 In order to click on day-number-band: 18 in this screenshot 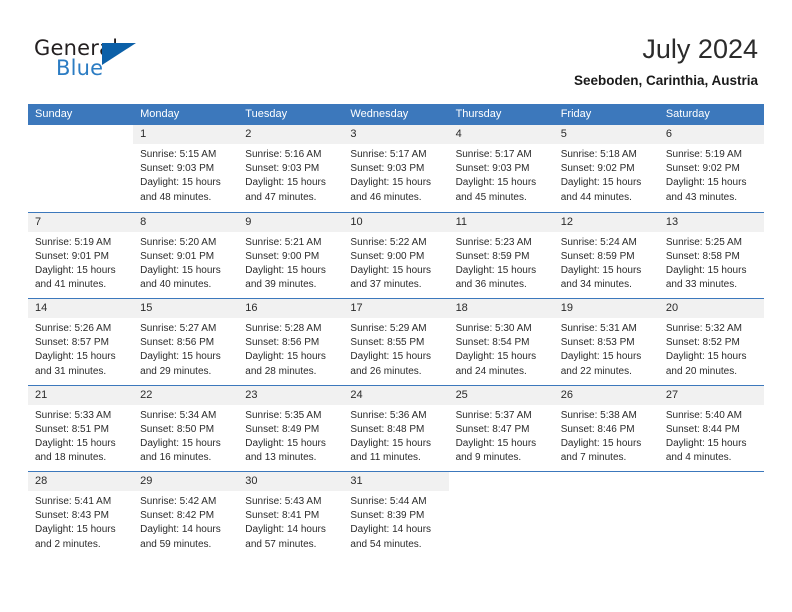, I will do `click(501, 308)`.